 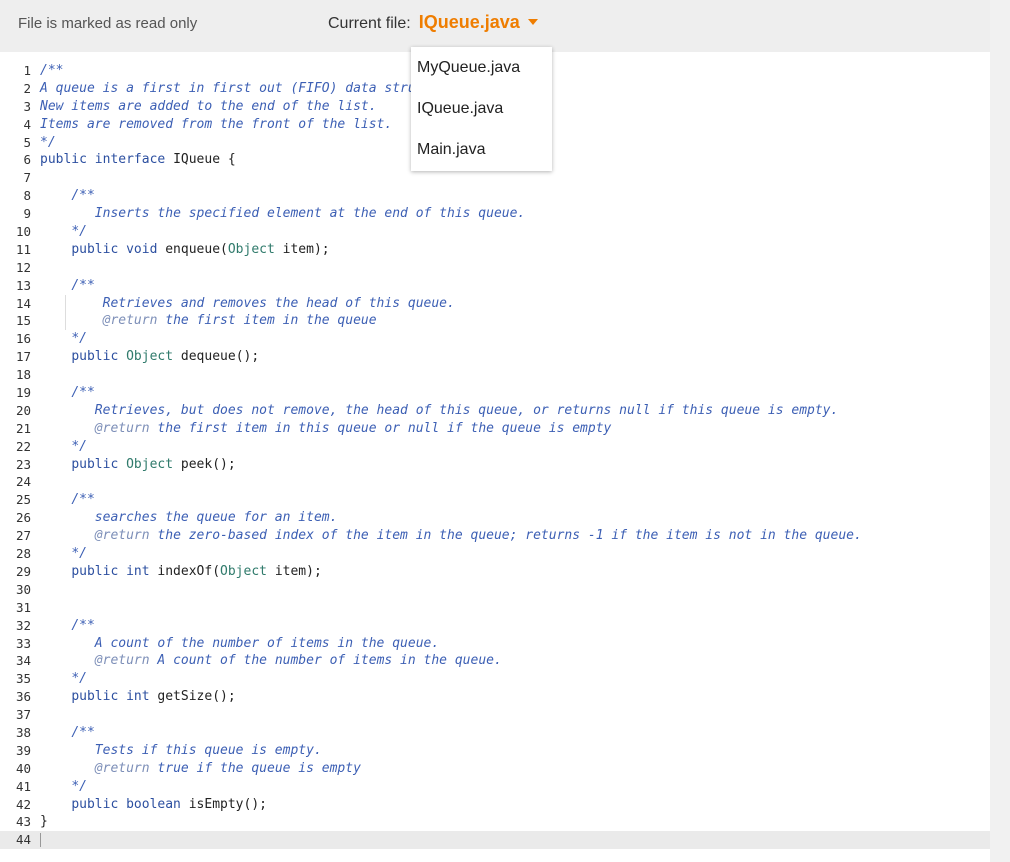 What do you see at coordinates (495, 375) in the screenshot?
I see `code-line: 18` at bounding box center [495, 375].